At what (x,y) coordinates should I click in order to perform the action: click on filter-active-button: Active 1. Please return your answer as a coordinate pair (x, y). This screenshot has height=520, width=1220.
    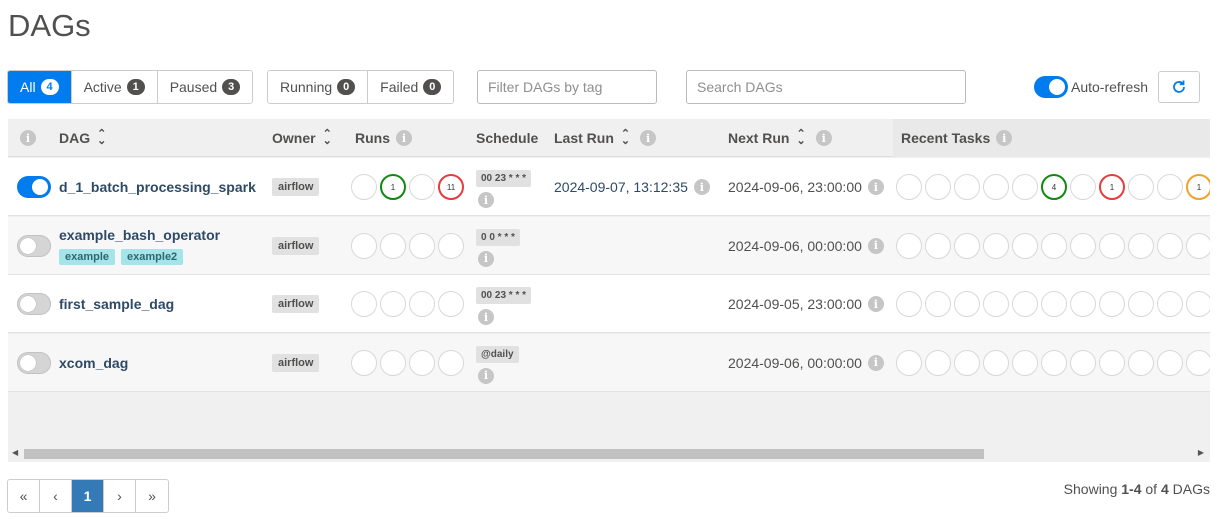
    Looking at the image, I should click on (114, 87).